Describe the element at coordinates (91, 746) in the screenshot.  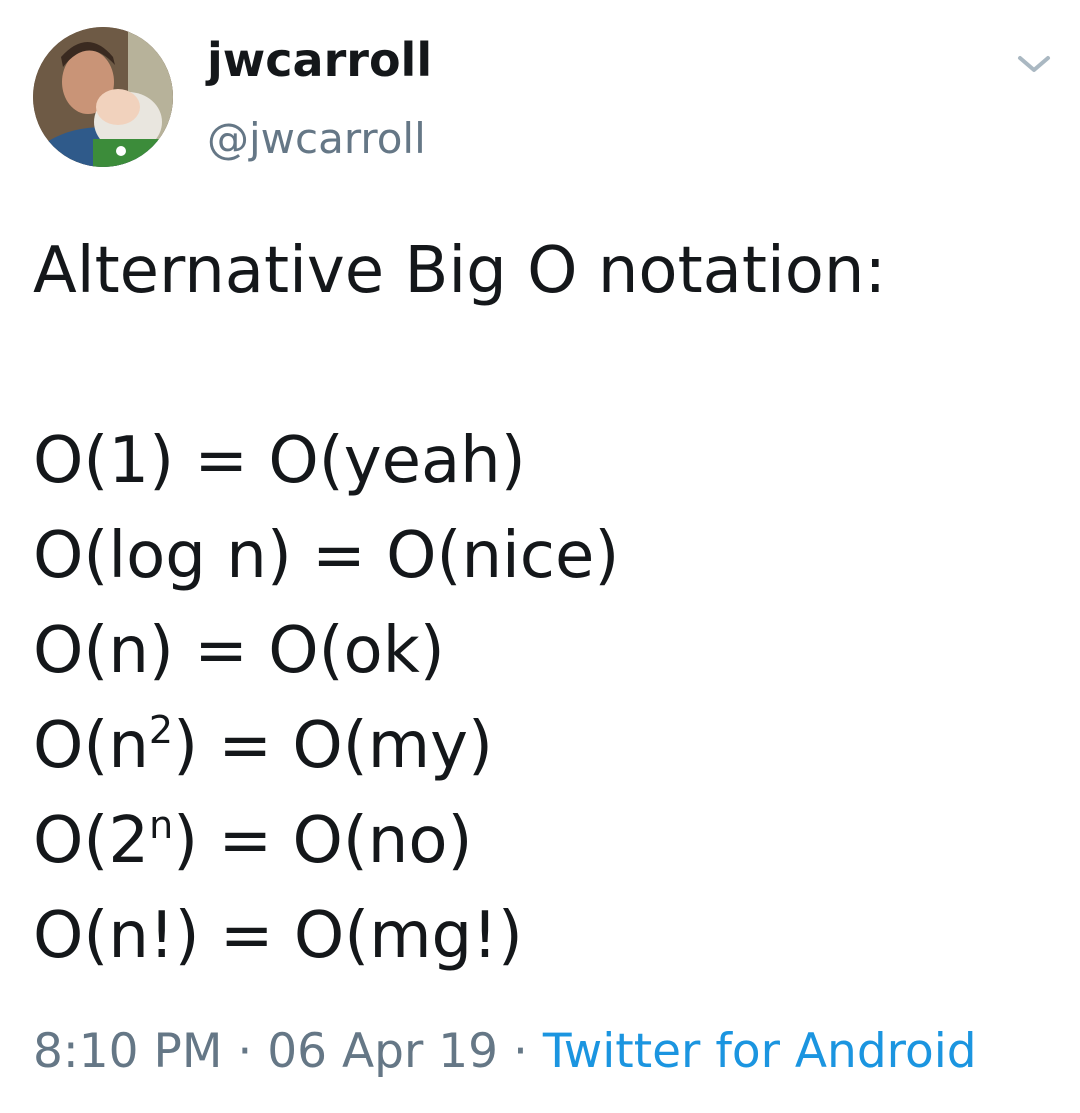
I see `notation-lhs: O(n` at that location.